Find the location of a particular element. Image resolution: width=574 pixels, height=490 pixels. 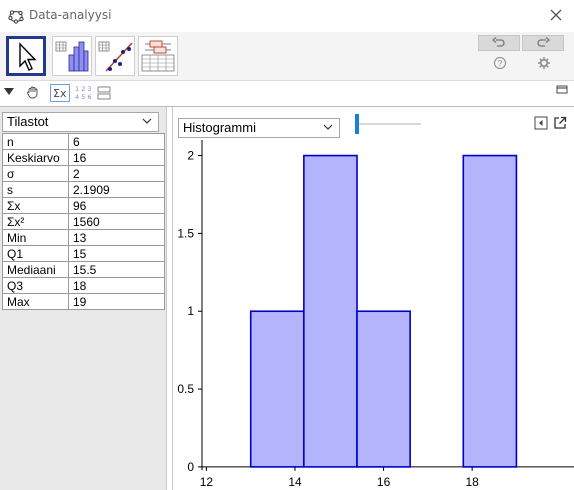

y-tick-label: 0 is located at coordinates (190, 467).